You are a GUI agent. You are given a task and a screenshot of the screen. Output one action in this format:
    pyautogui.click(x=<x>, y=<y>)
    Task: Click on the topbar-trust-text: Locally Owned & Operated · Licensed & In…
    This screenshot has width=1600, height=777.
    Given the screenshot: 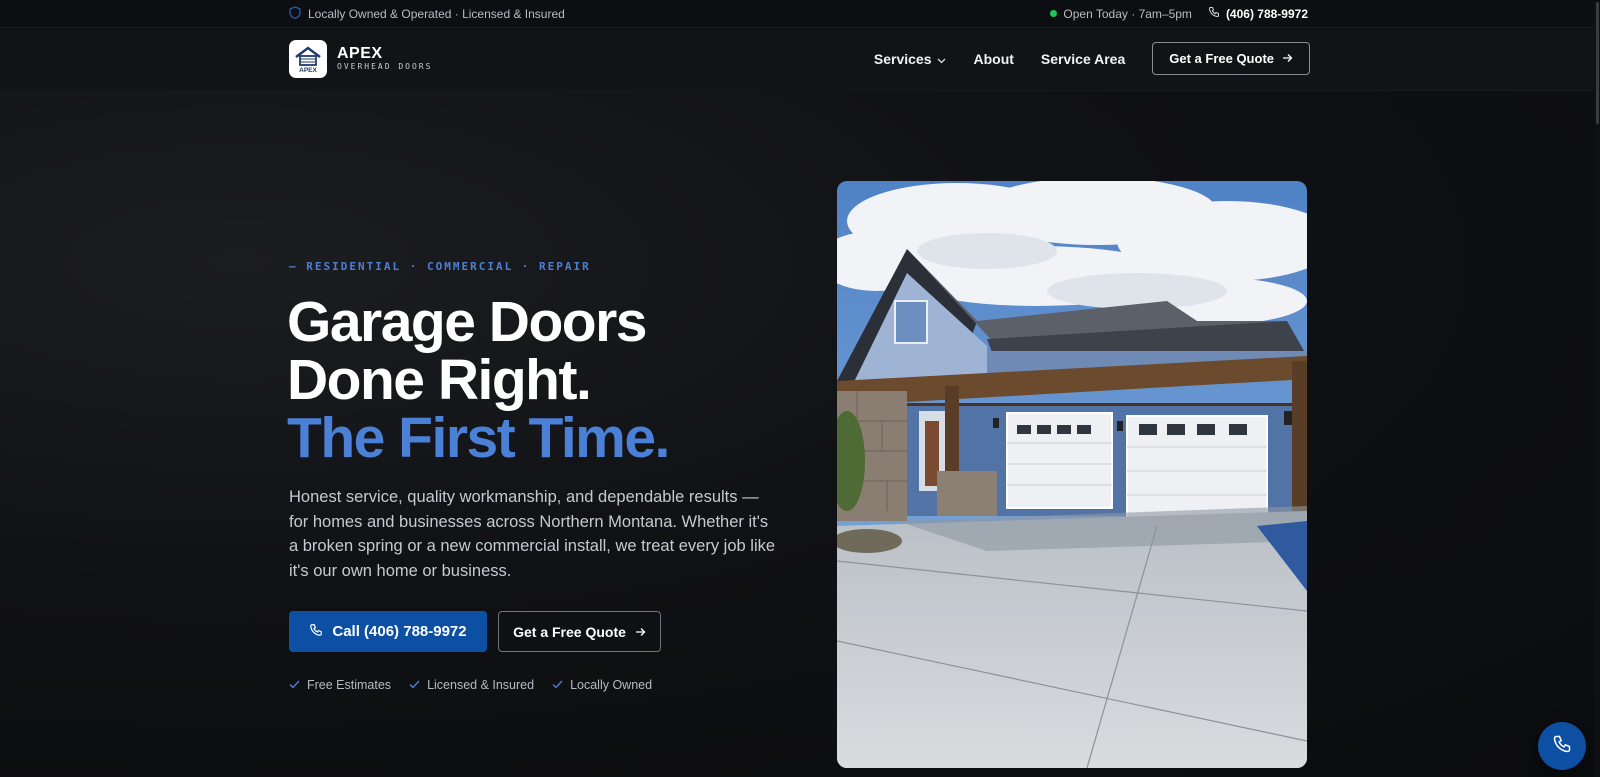 What is the action you would take?
    pyautogui.click(x=436, y=14)
    